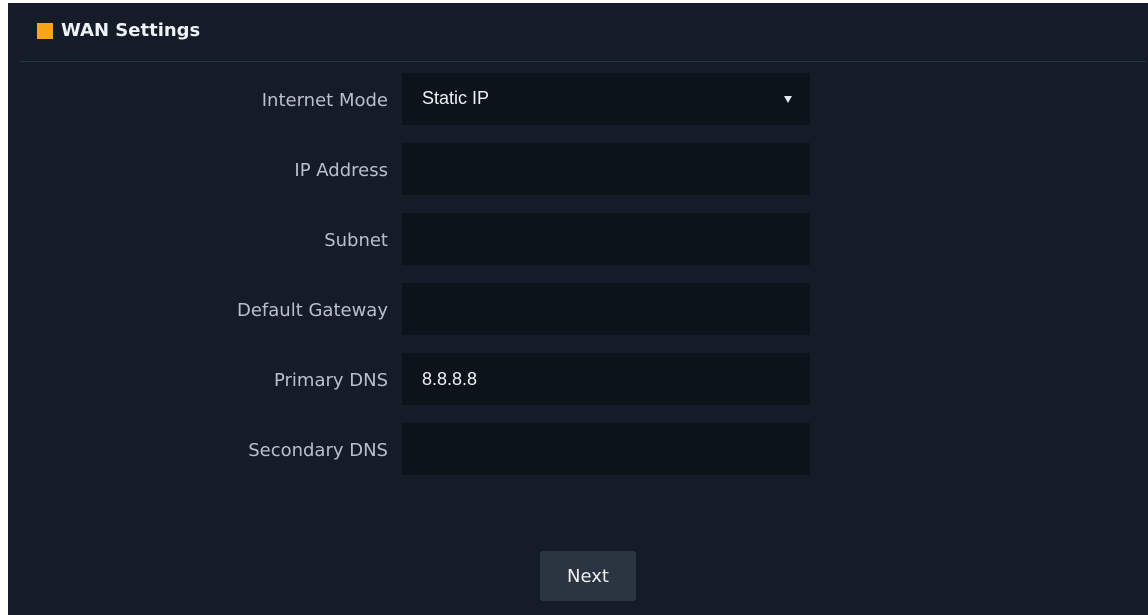  Describe the element at coordinates (606, 449) in the screenshot. I see `secondary-dns-input` at that location.